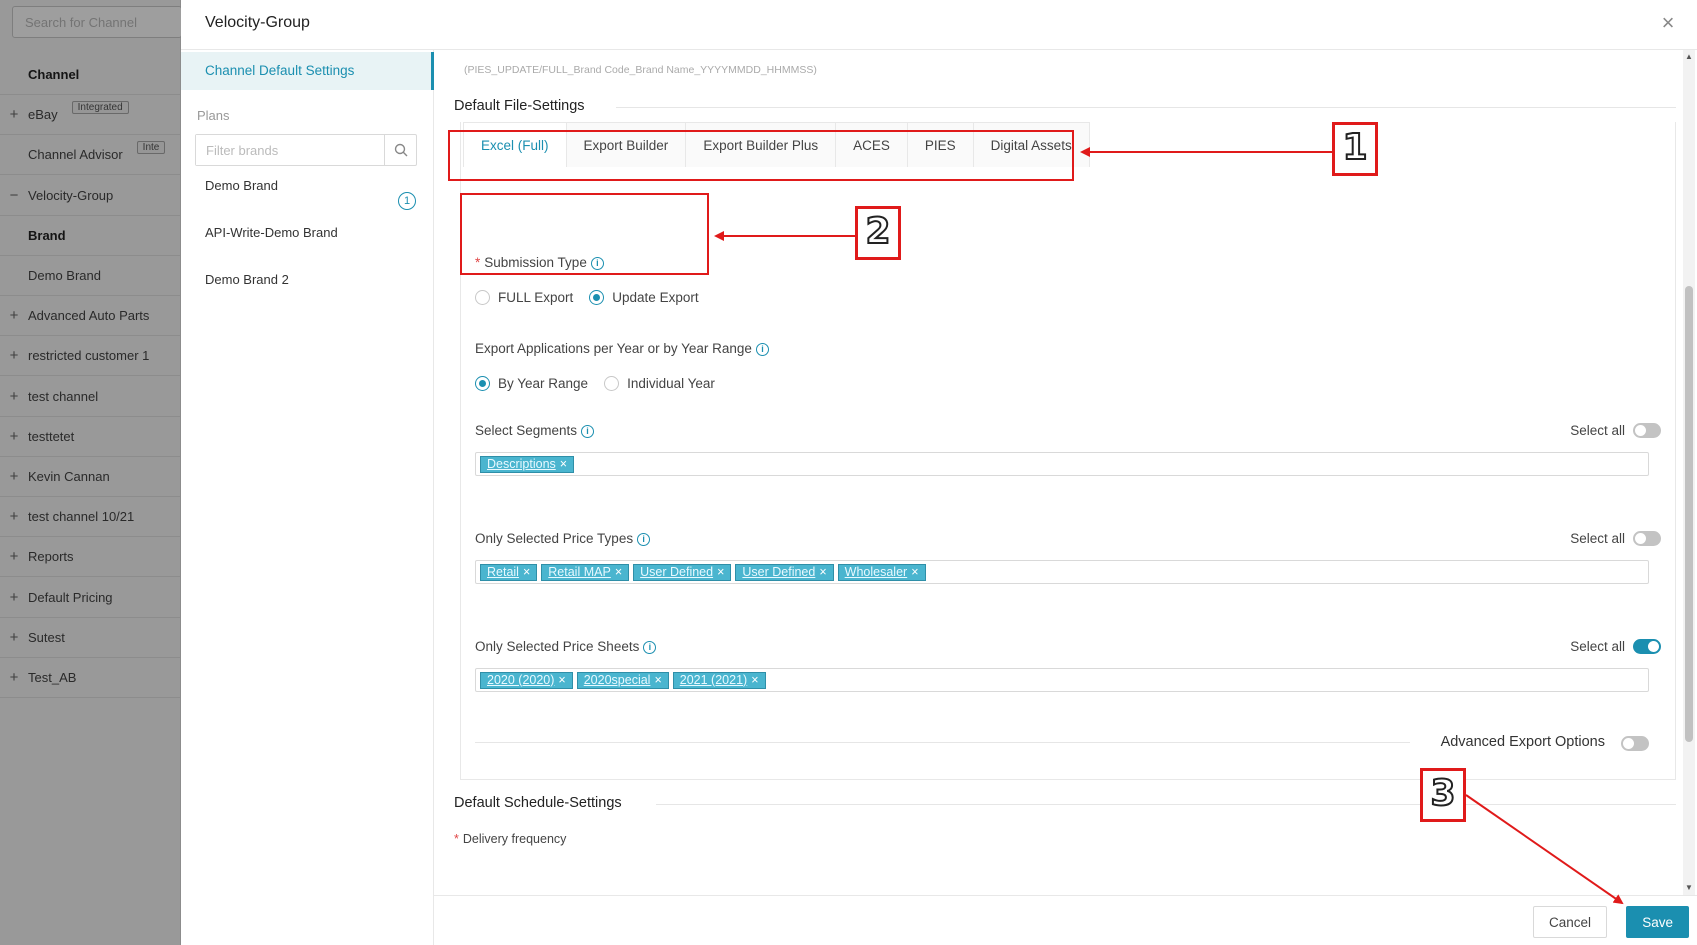  I want to click on file-settings-title: Default File-Settings, so click(519, 106).